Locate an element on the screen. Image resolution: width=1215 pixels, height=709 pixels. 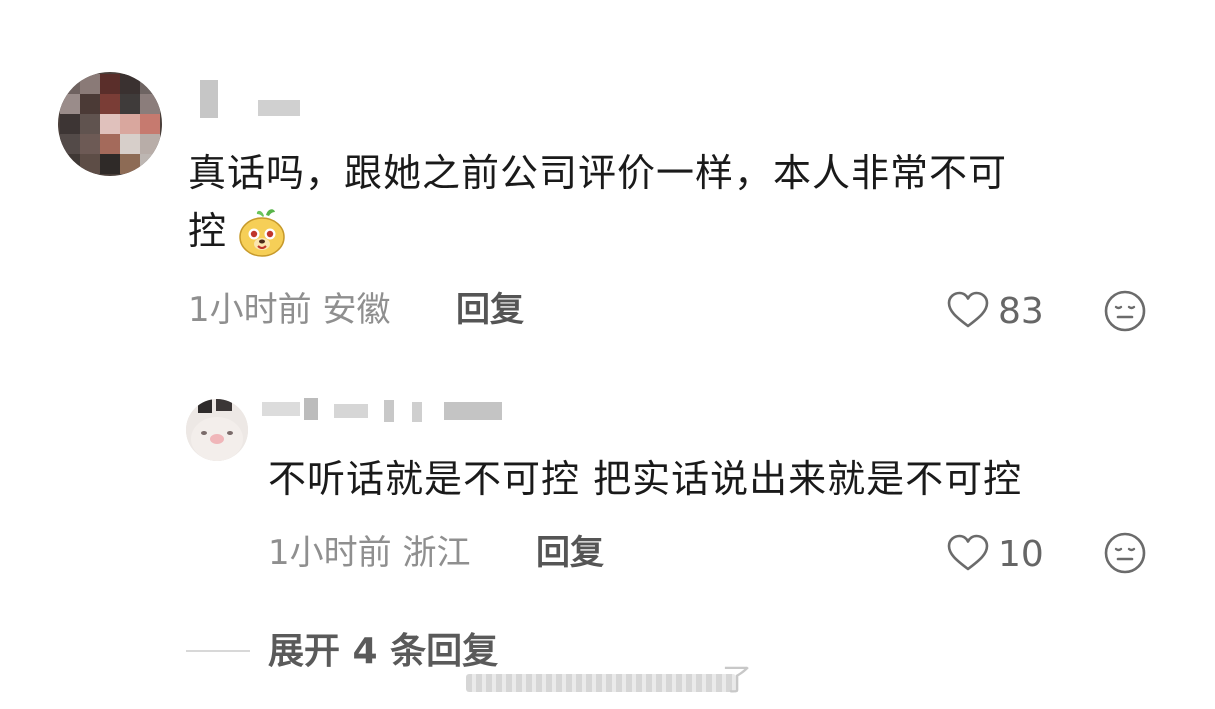
reply-time: 1小时前 is located at coordinates (330, 553).